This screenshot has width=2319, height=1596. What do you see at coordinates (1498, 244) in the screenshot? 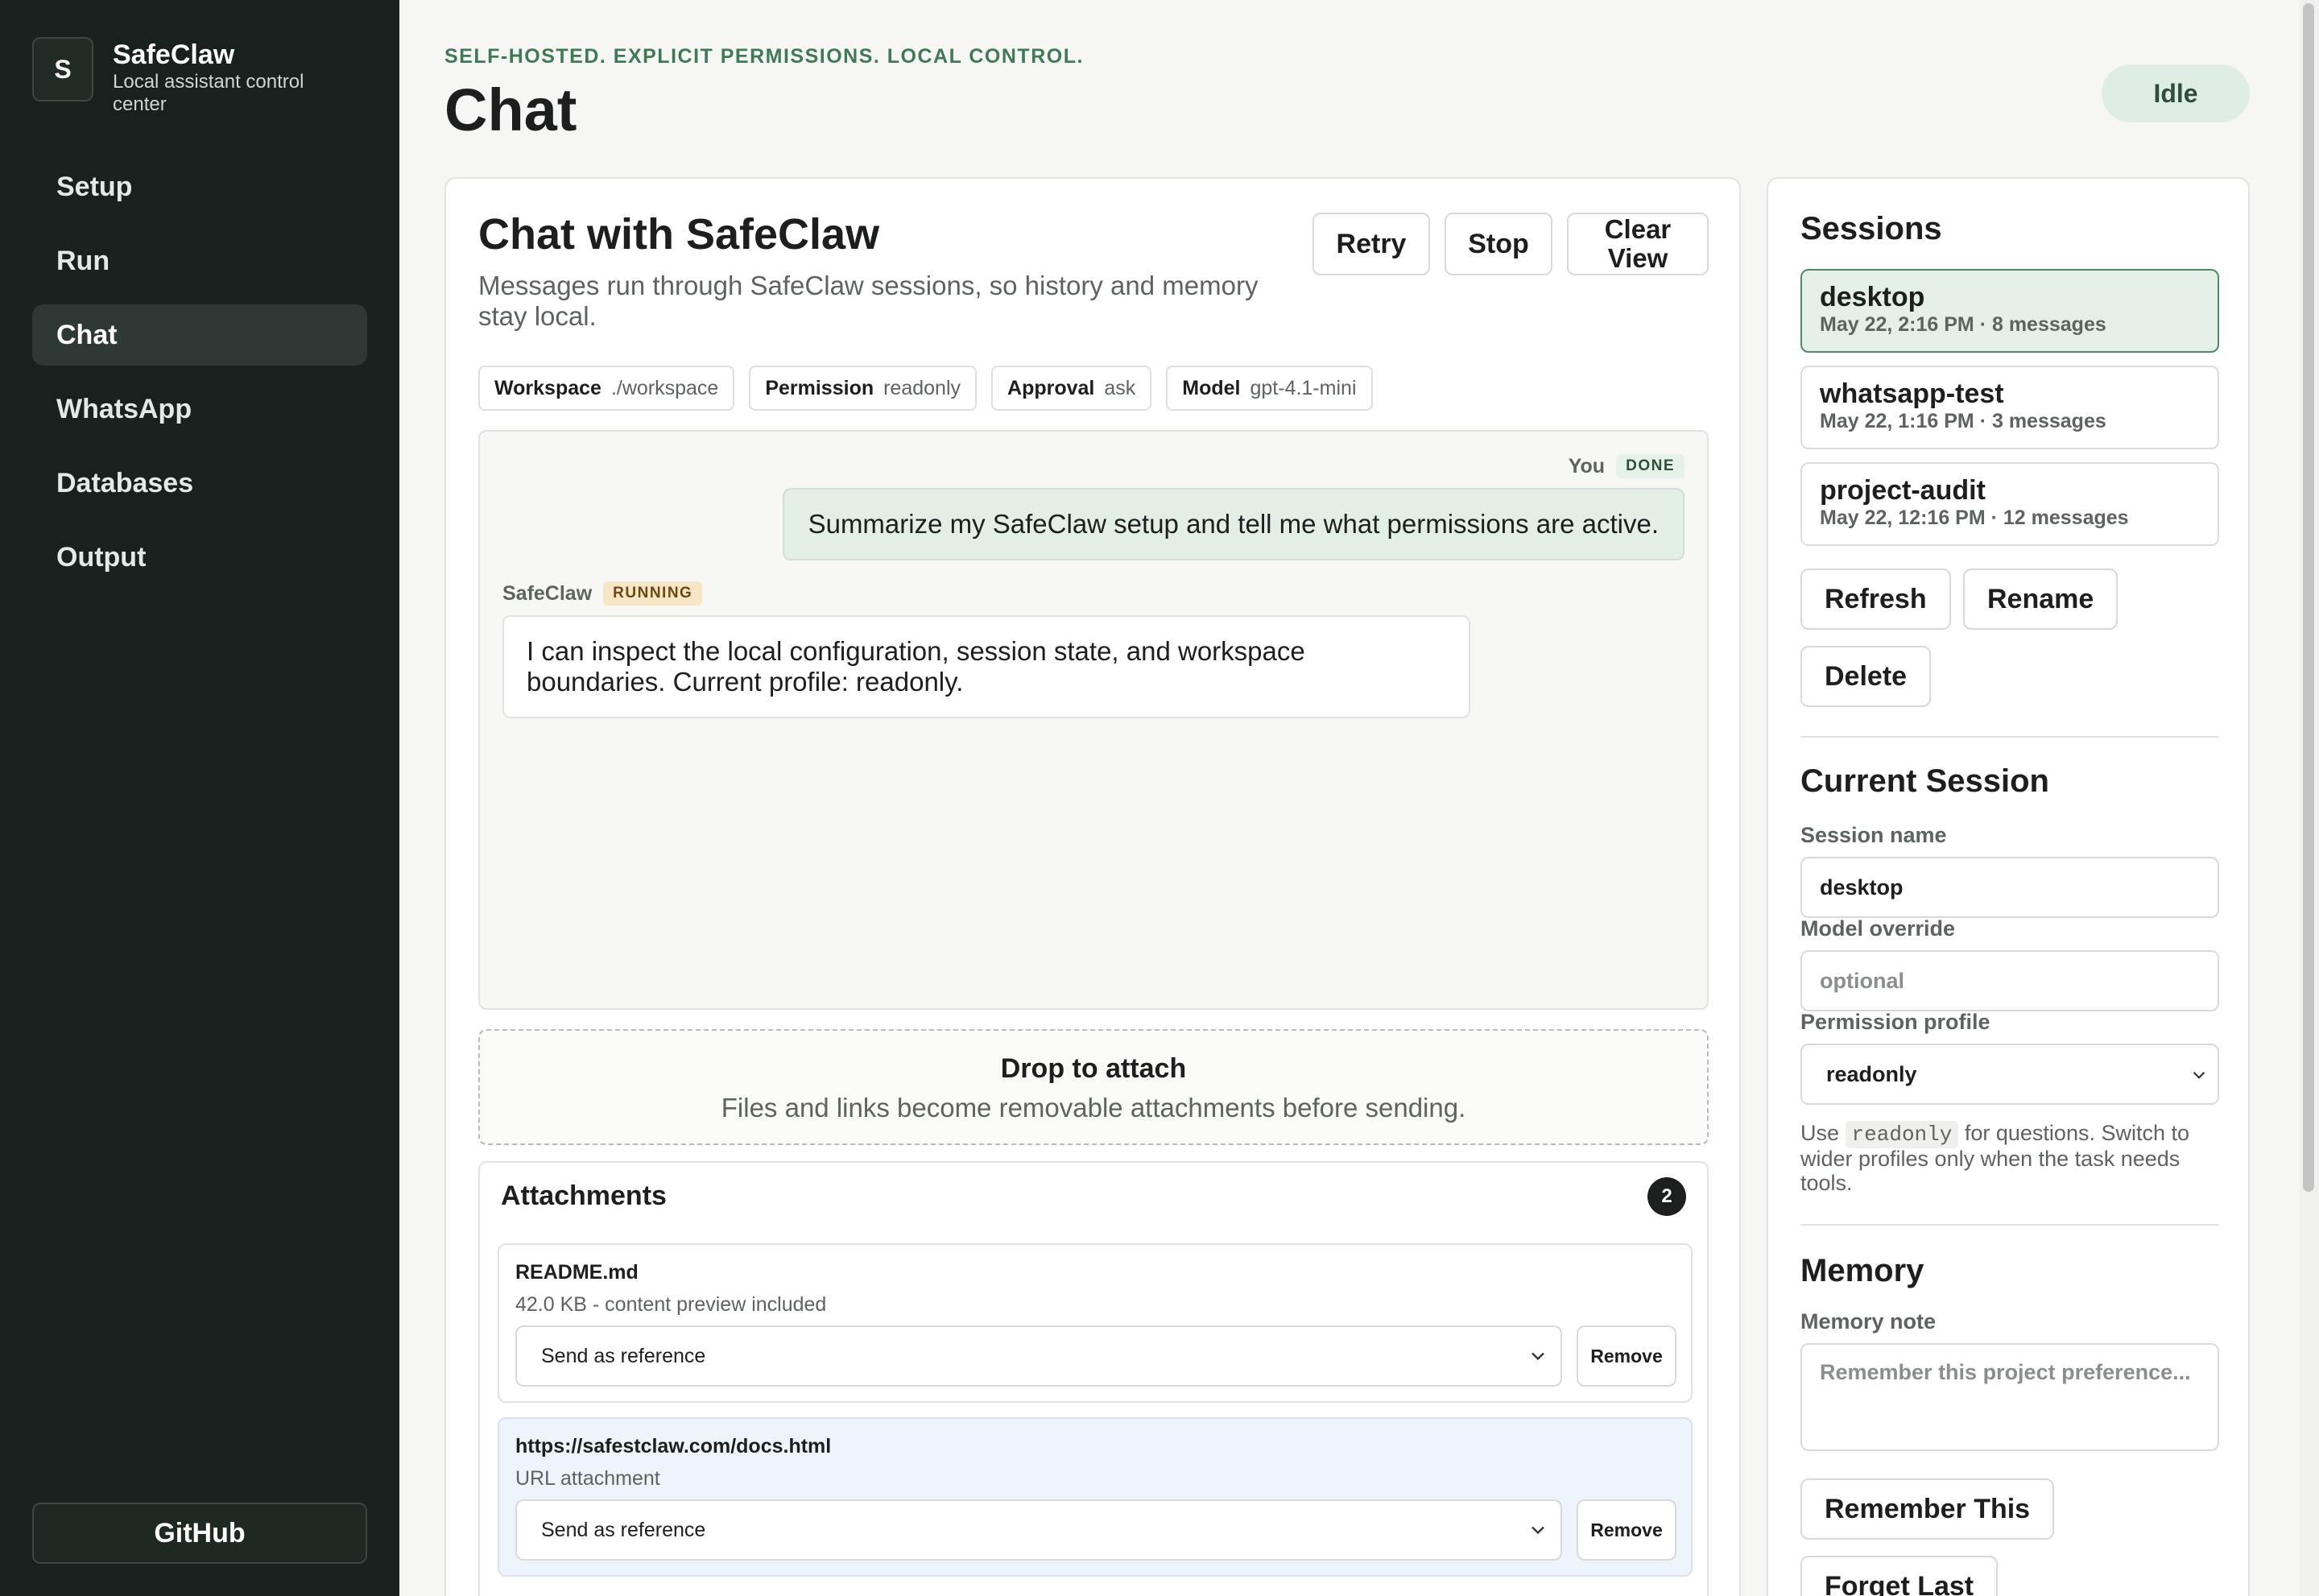
I see `stop-button: Stop` at bounding box center [1498, 244].